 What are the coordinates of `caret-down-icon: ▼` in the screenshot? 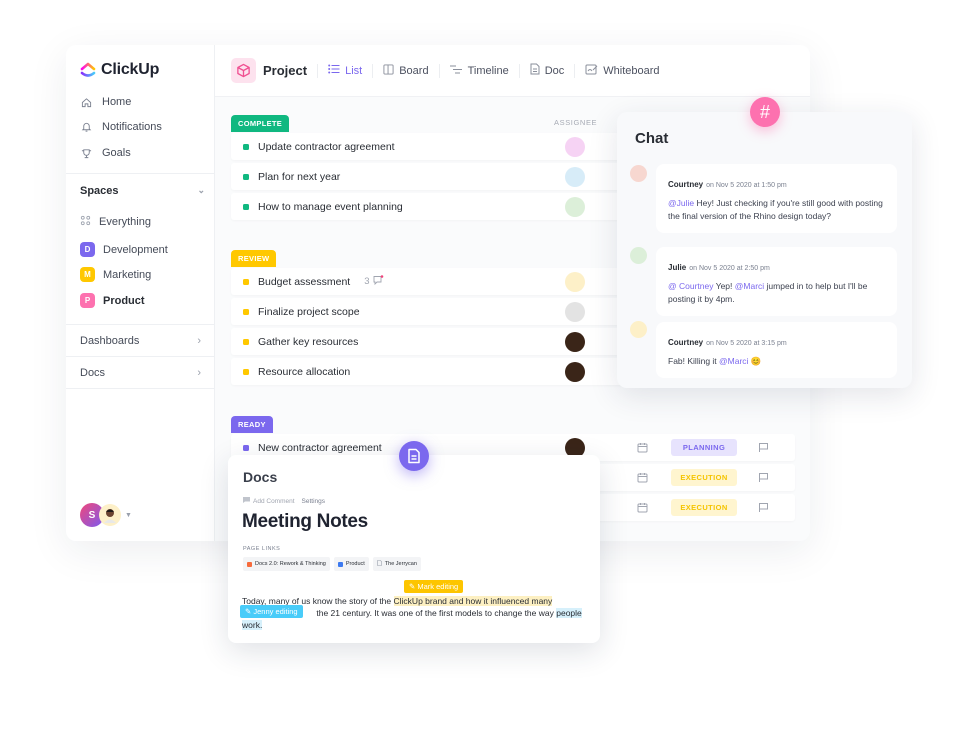 It's located at (128, 515).